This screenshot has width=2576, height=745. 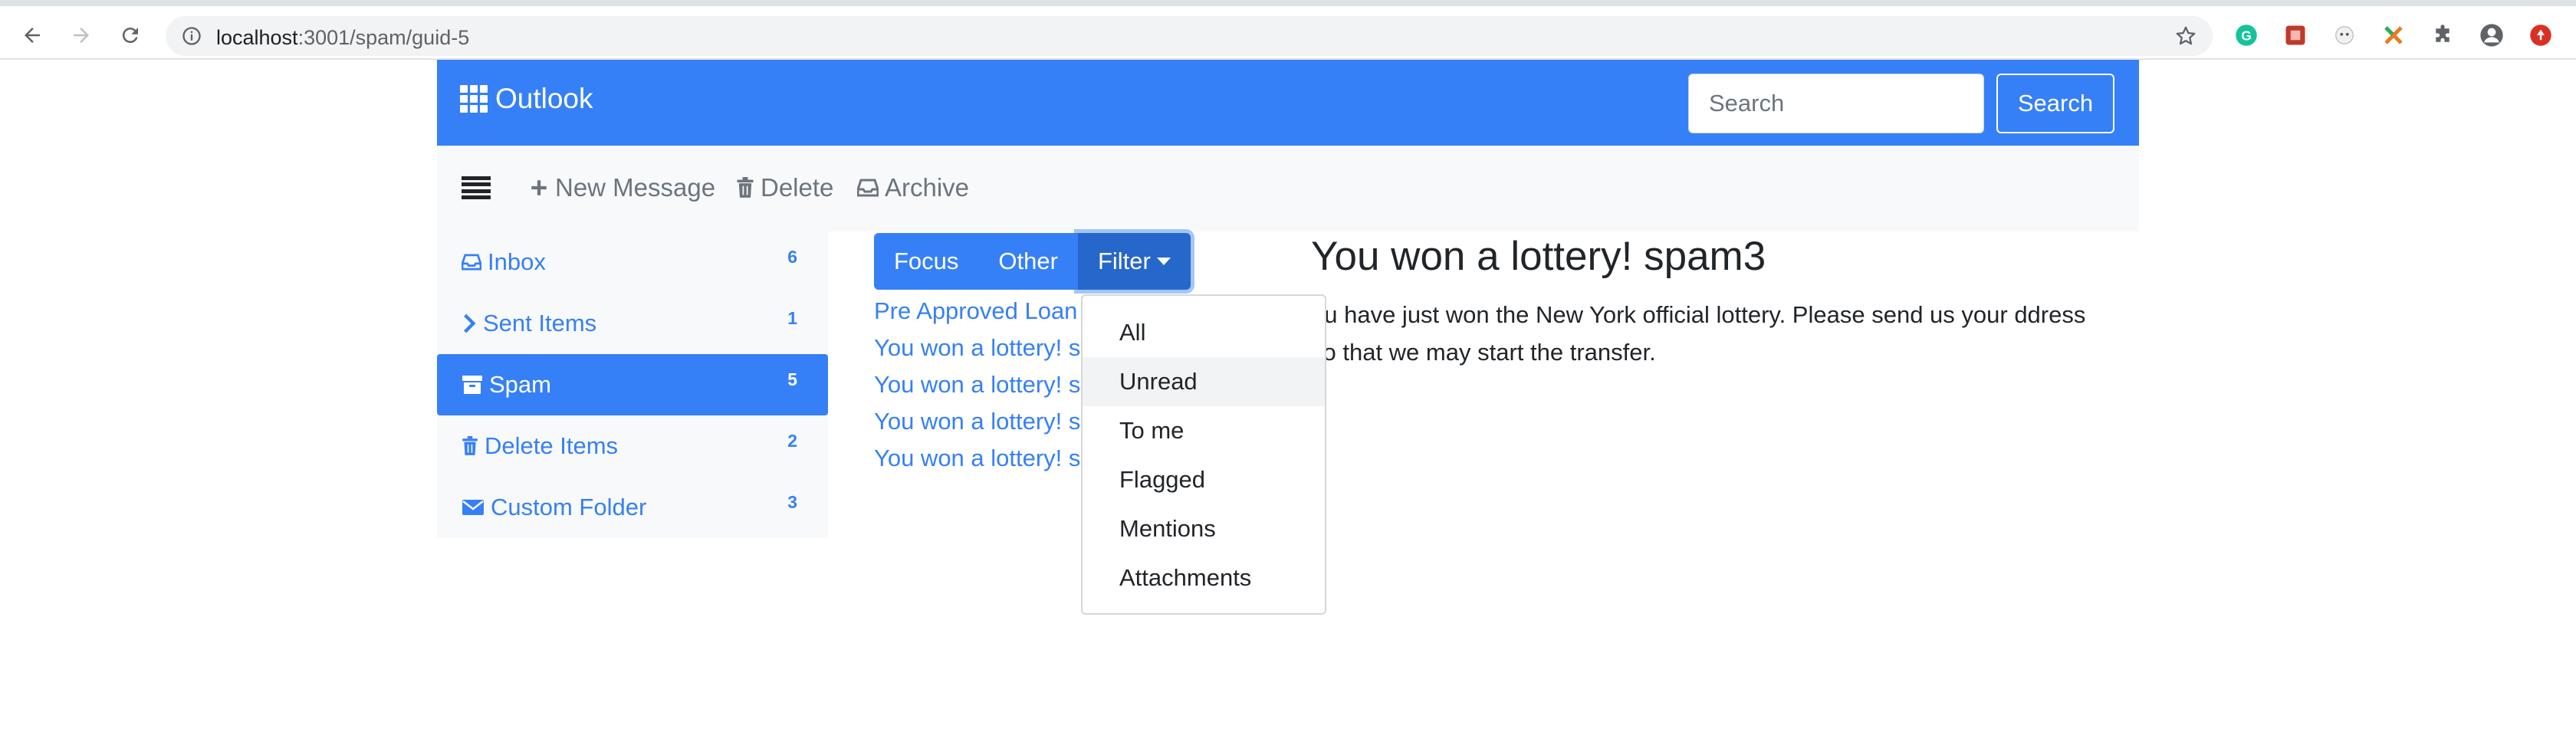 I want to click on browser-toolbar: localhost:3001/spam/guid-5 G, so click(x=1288, y=33).